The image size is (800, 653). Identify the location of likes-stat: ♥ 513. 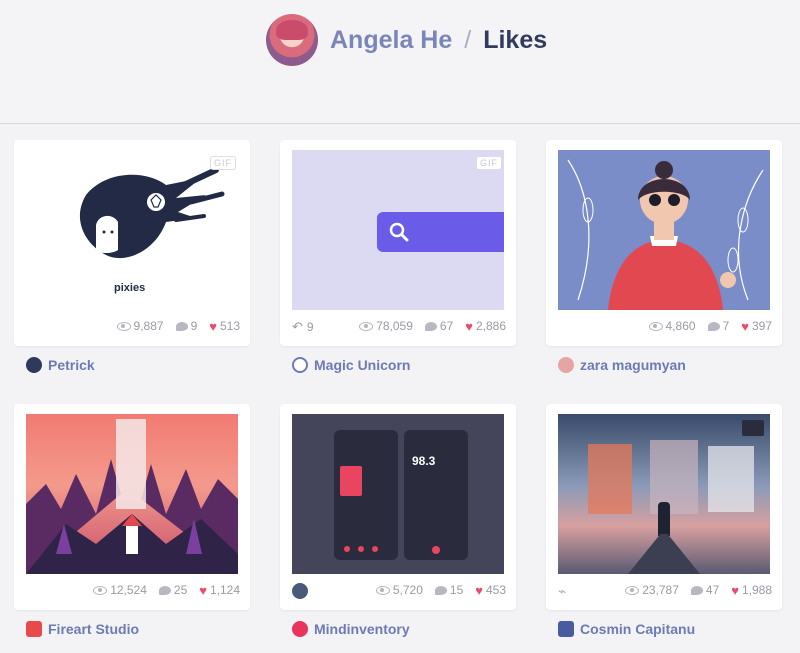
(224, 326).